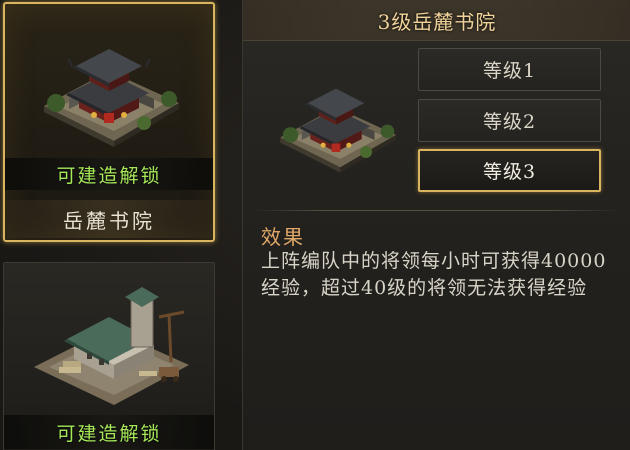 The width and height of the screenshot is (630, 450). Describe the element at coordinates (509, 120) in the screenshot. I see `level-2-button: 等级2` at that location.